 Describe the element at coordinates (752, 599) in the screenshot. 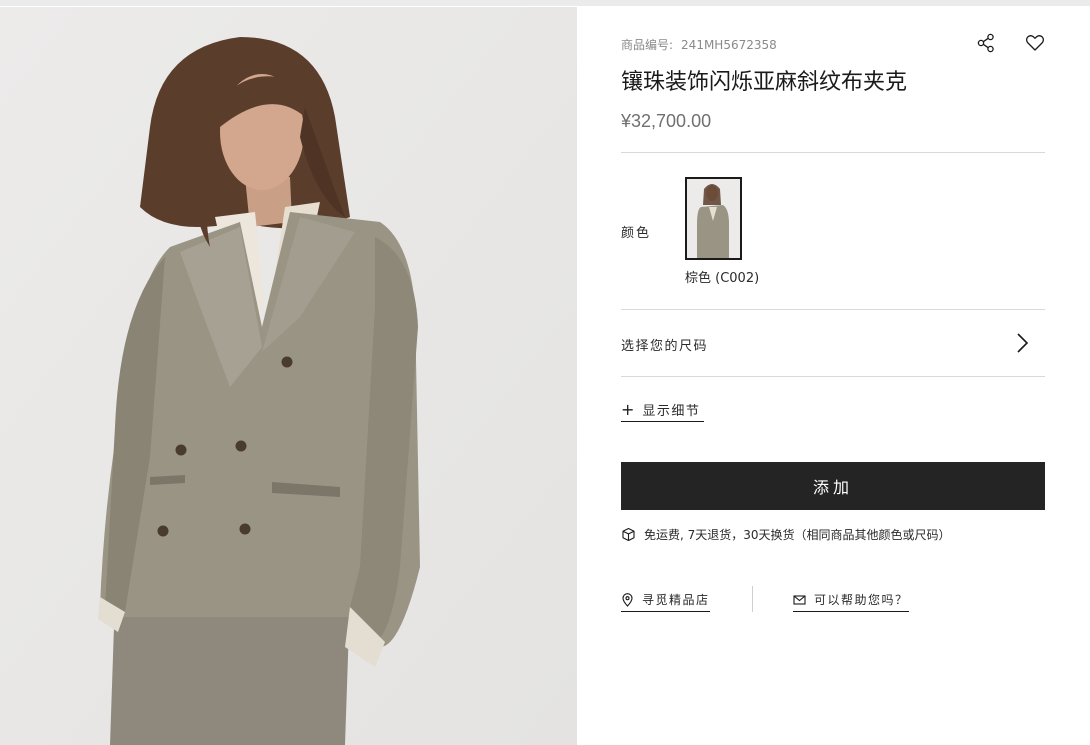

I see `link-separator` at that location.